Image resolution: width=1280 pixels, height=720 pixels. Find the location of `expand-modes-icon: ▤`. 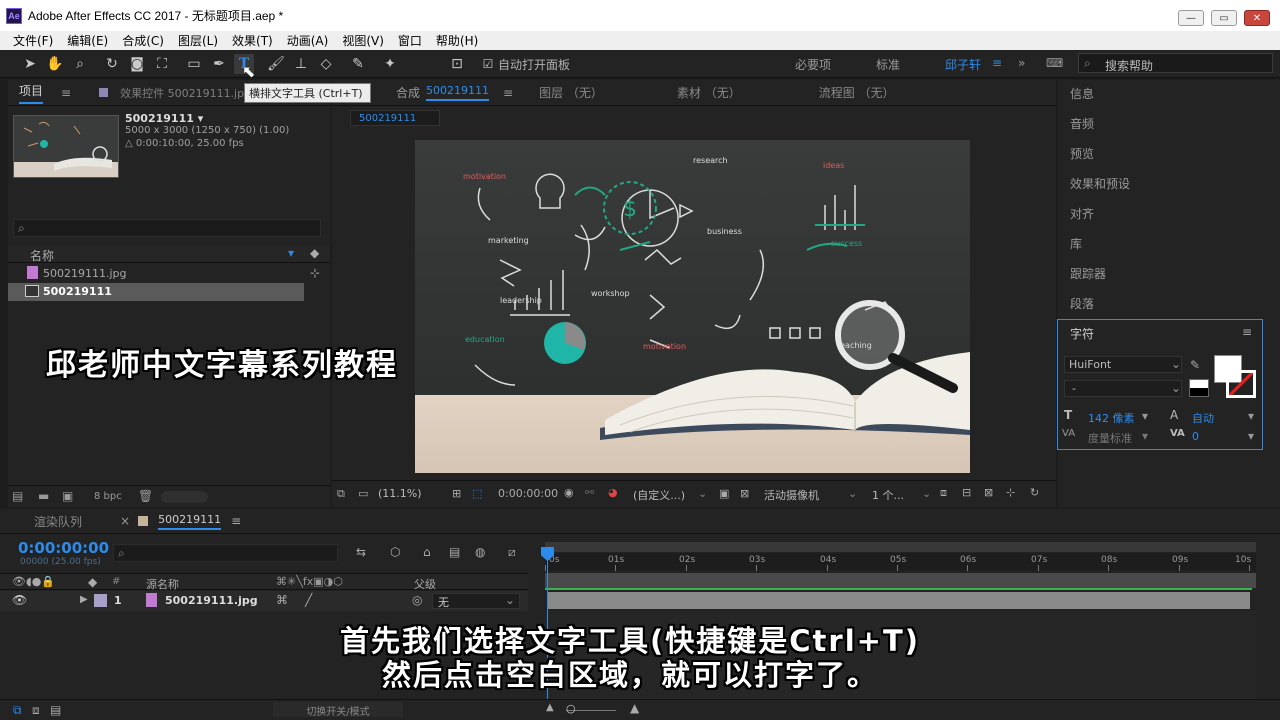

expand-modes-icon: ▤ is located at coordinates (55, 710).